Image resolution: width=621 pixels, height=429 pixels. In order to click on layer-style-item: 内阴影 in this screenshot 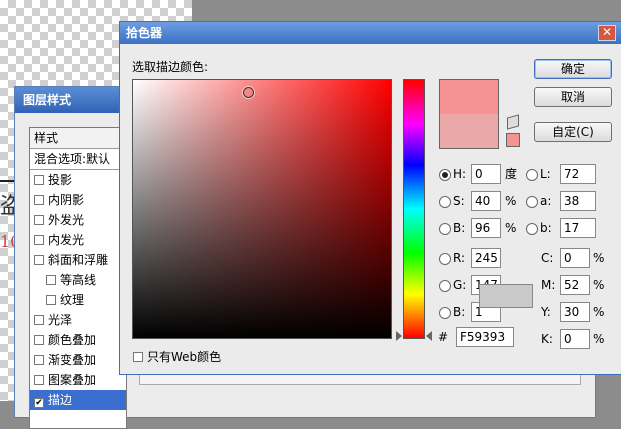, I will do `click(78, 200)`.